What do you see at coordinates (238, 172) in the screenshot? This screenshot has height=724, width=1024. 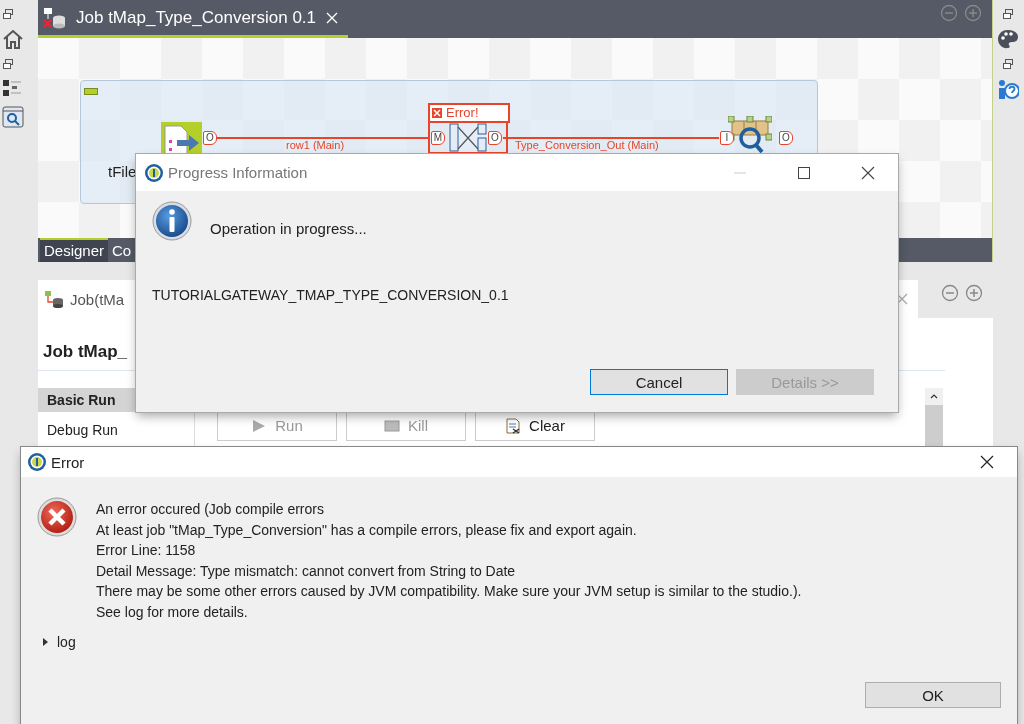 I see `dialog-title: Progress Information` at bounding box center [238, 172].